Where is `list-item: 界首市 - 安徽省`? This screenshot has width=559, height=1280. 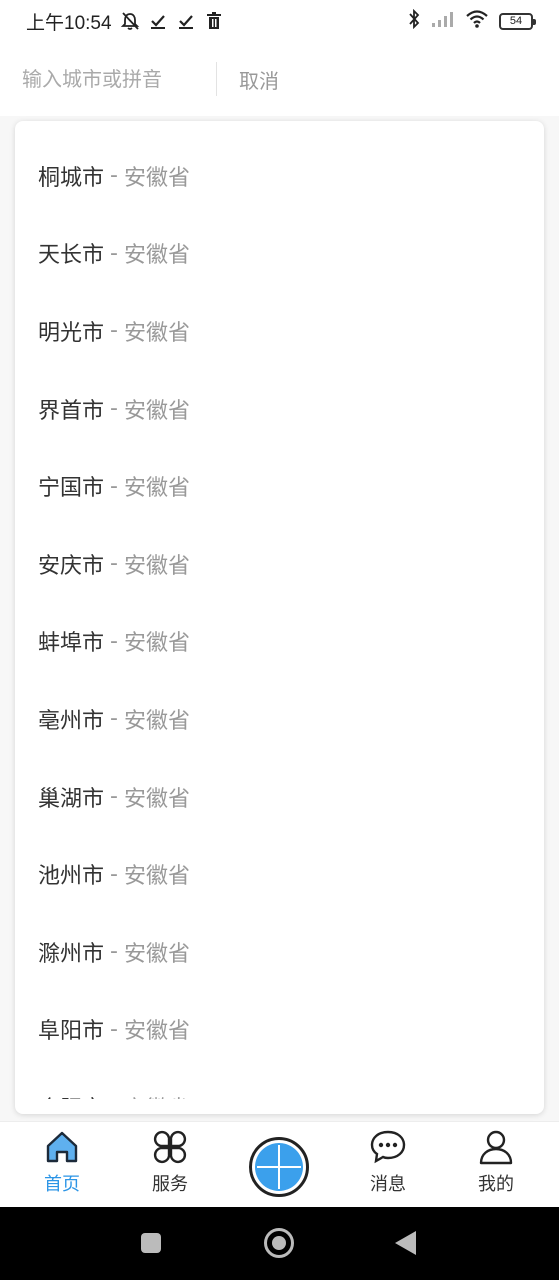 list-item: 界首市 - 安徽省 is located at coordinates (279, 409).